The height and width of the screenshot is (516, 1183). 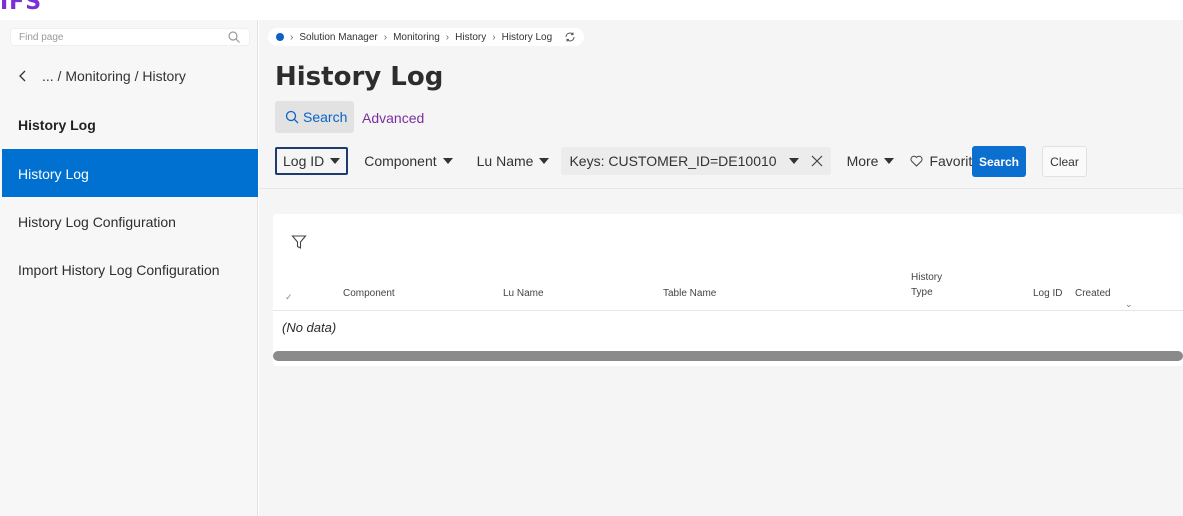 What do you see at coordinates (416, 37) in the screenshot?
I see `breadcrumb-monitoring: Monitoring` at bounding box center [416, 37].